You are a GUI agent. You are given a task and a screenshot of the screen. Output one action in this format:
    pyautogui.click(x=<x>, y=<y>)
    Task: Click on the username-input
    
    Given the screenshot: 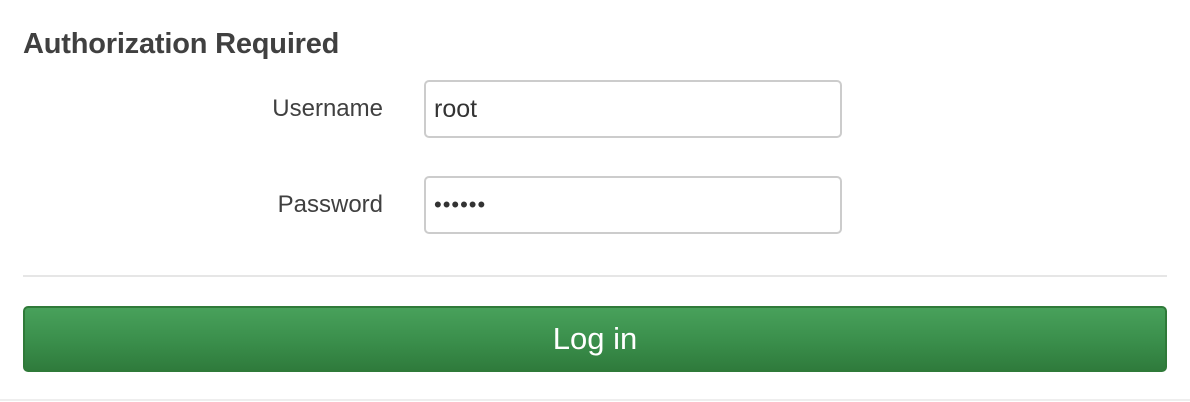 What is the action you would take?
    pyautogui.click(x=633, y=109)
    